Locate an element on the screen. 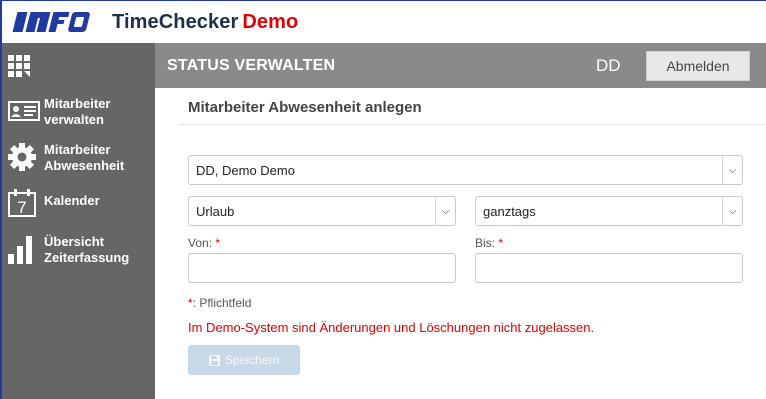 Image resolution: width=766 pixels, height=399 pixels. duration-value: ganztags is located at coordinates (509, 211).